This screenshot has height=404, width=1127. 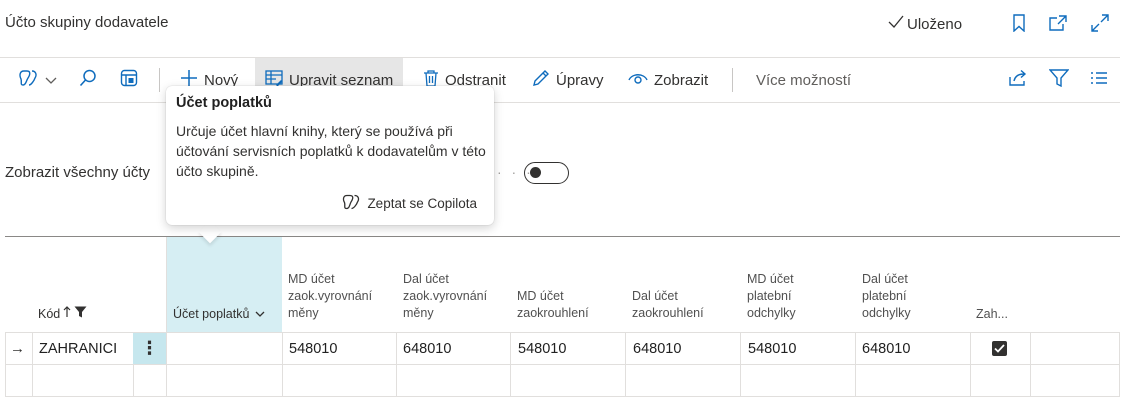 I want to click on column-header-dal-platebni: Dal účet platební odchylky, so click(x=886, y=296).